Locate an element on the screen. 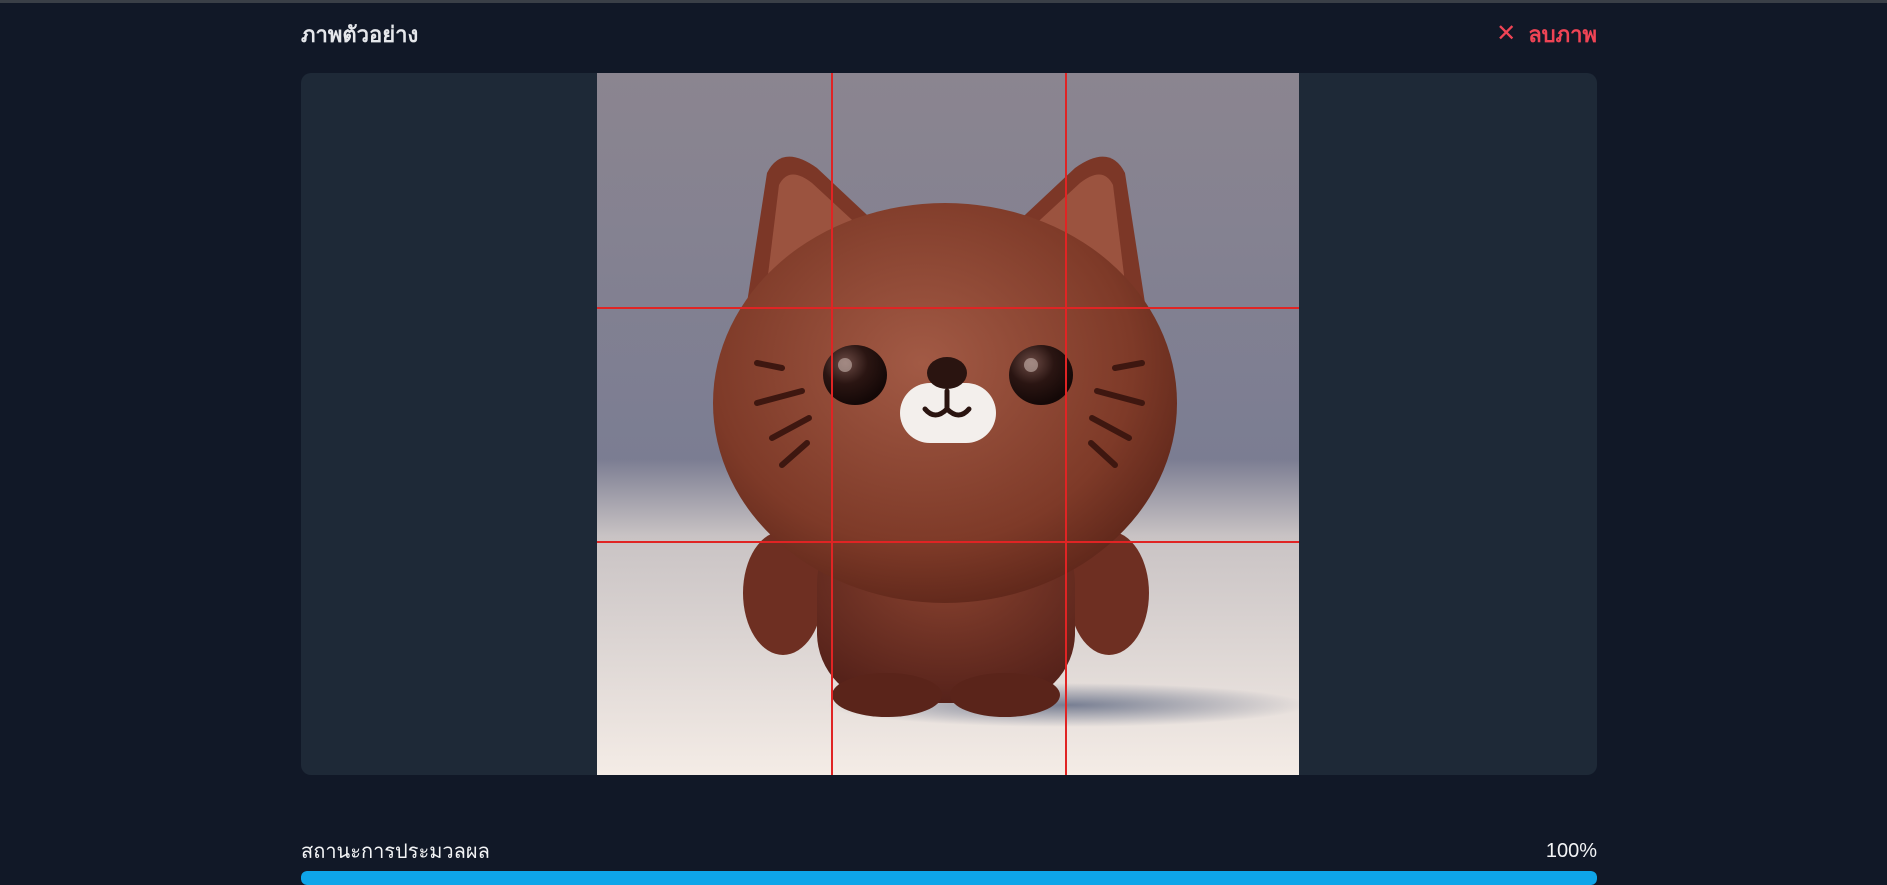  progress-bar is located at coordinates (949, 878).